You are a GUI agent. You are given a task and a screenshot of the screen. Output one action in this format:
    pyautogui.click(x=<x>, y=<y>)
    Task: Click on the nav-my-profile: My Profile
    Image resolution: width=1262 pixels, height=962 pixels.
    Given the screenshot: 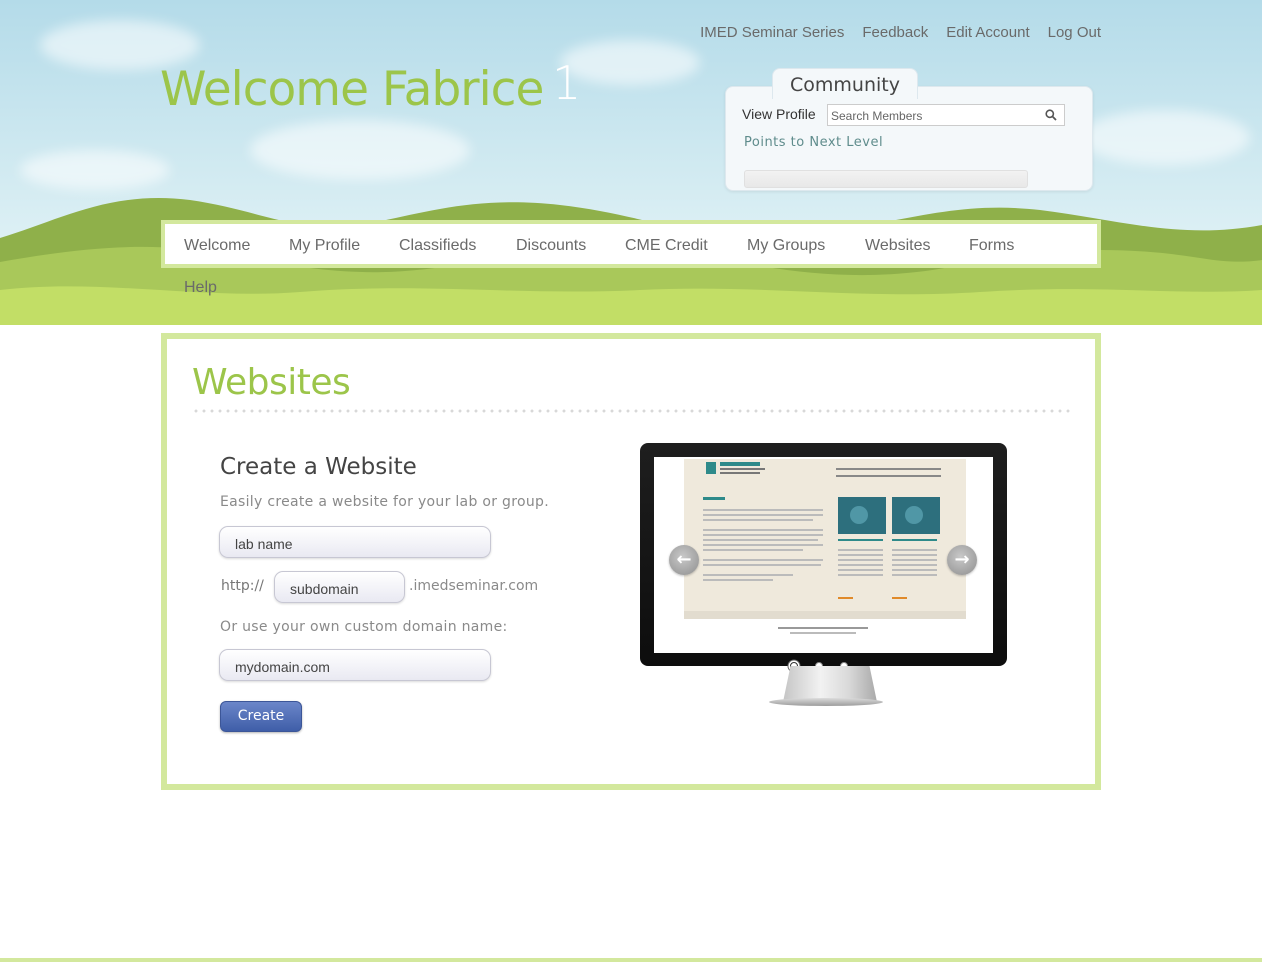 What is the action you would take?
    pyautogui.click(x=324, y=246)
    